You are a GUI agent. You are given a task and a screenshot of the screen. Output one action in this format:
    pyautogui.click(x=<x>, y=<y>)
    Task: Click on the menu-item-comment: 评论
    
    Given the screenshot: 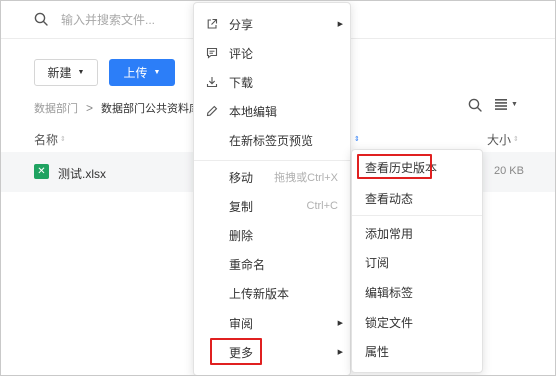 What is the action you would take?
    pyautogui.click(x=272, y=53)
    